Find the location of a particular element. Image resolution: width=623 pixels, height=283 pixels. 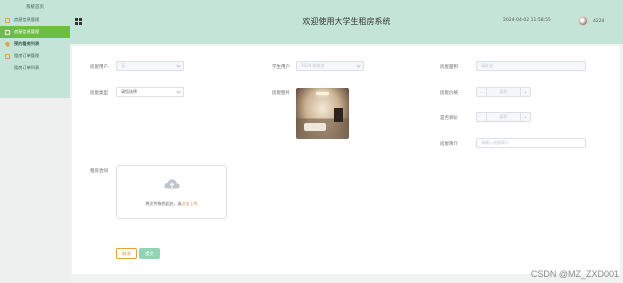

watermark: CSDN @MZ_ZXD001 is located at coordinates (574, 274).